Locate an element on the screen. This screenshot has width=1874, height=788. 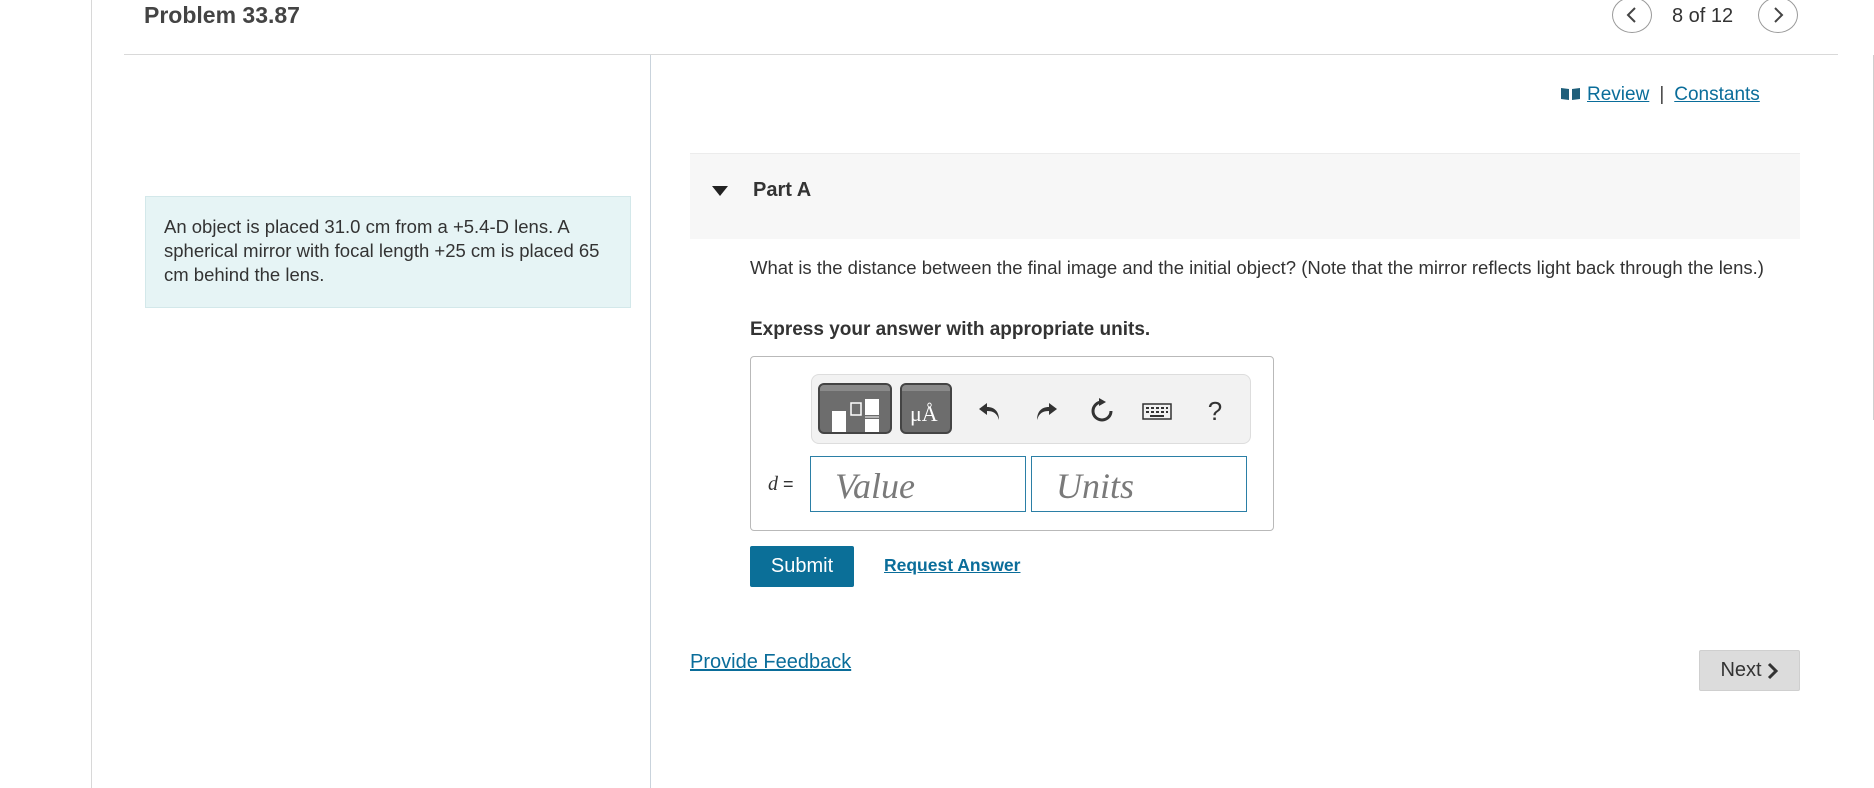
collapse-caret-icon is located at coordinates (720, 191).